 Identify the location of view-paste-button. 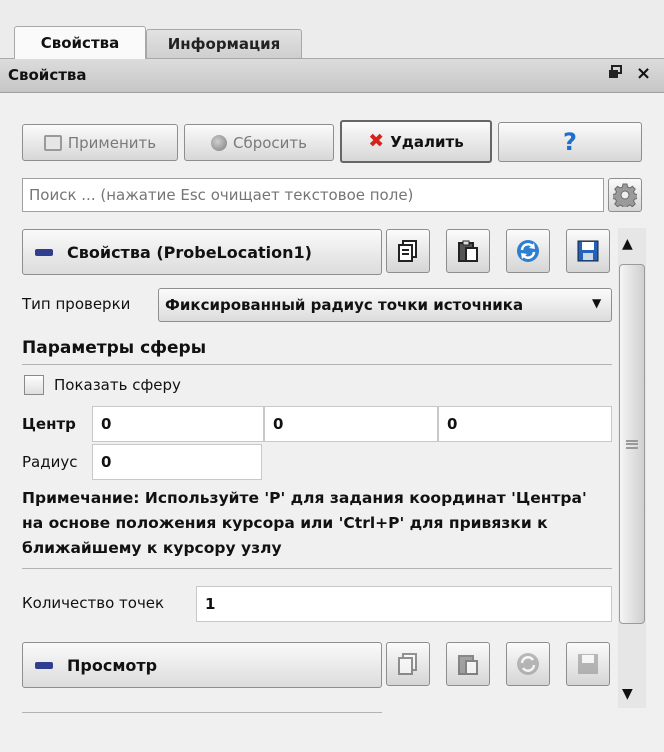
(468, 664).